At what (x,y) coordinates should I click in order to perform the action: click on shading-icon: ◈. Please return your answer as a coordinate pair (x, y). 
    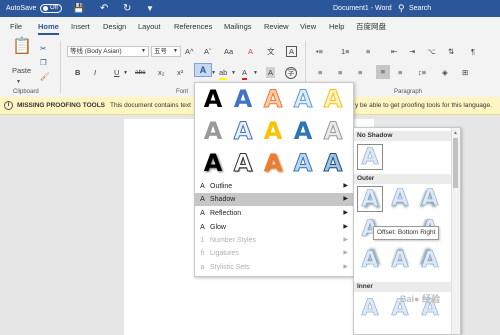
    Looking at the image, I should click on (445, 72).